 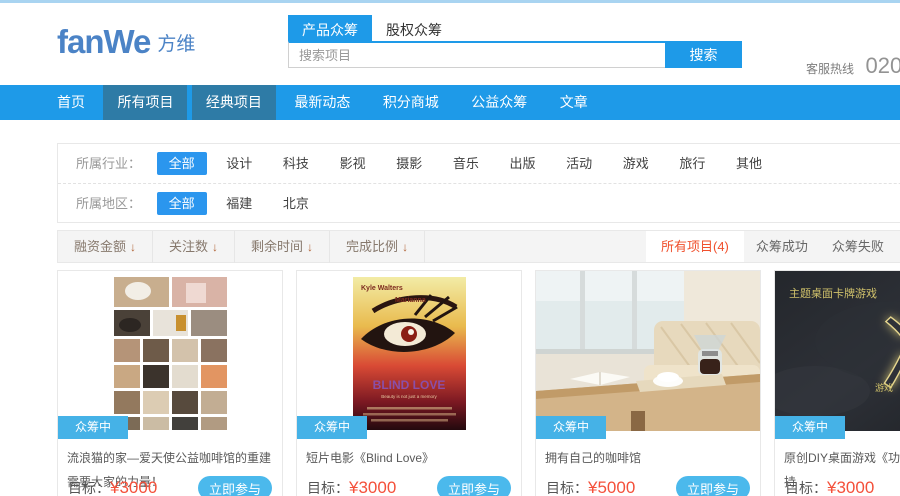 I want to click on industry-option-music: 音乐, so click(x=466, y=163).